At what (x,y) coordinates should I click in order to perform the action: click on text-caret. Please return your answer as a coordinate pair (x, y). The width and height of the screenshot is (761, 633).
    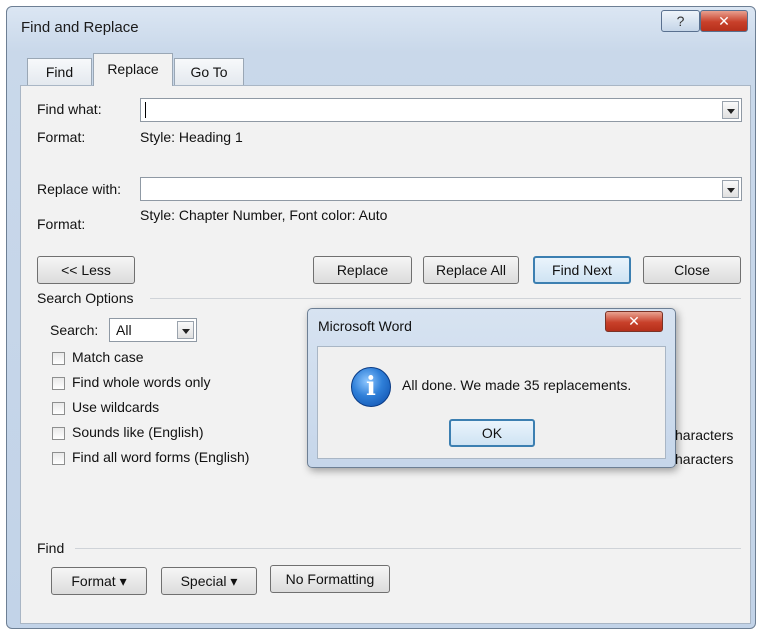
    Looking at the image, I should click on (145, 110).